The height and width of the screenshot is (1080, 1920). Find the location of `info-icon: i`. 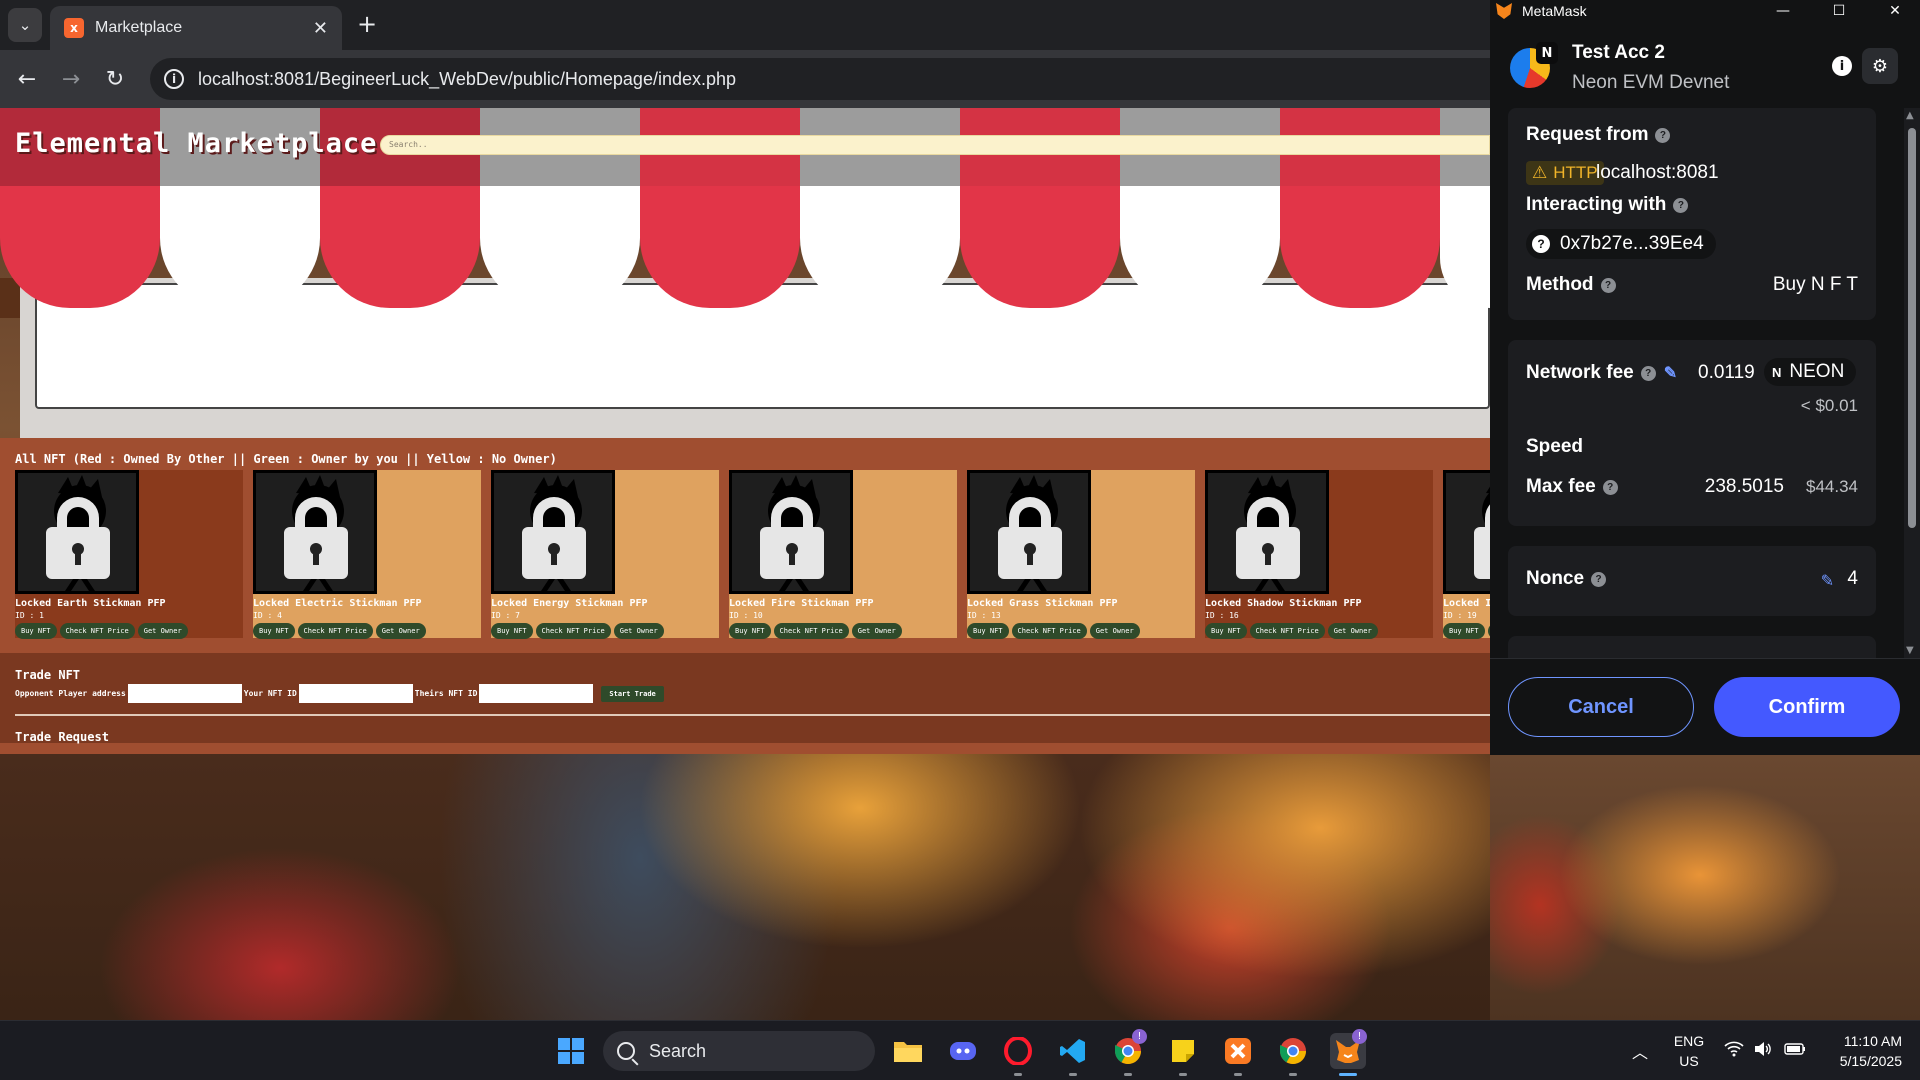

info-icon: i is located at coordinates (1842, 66).